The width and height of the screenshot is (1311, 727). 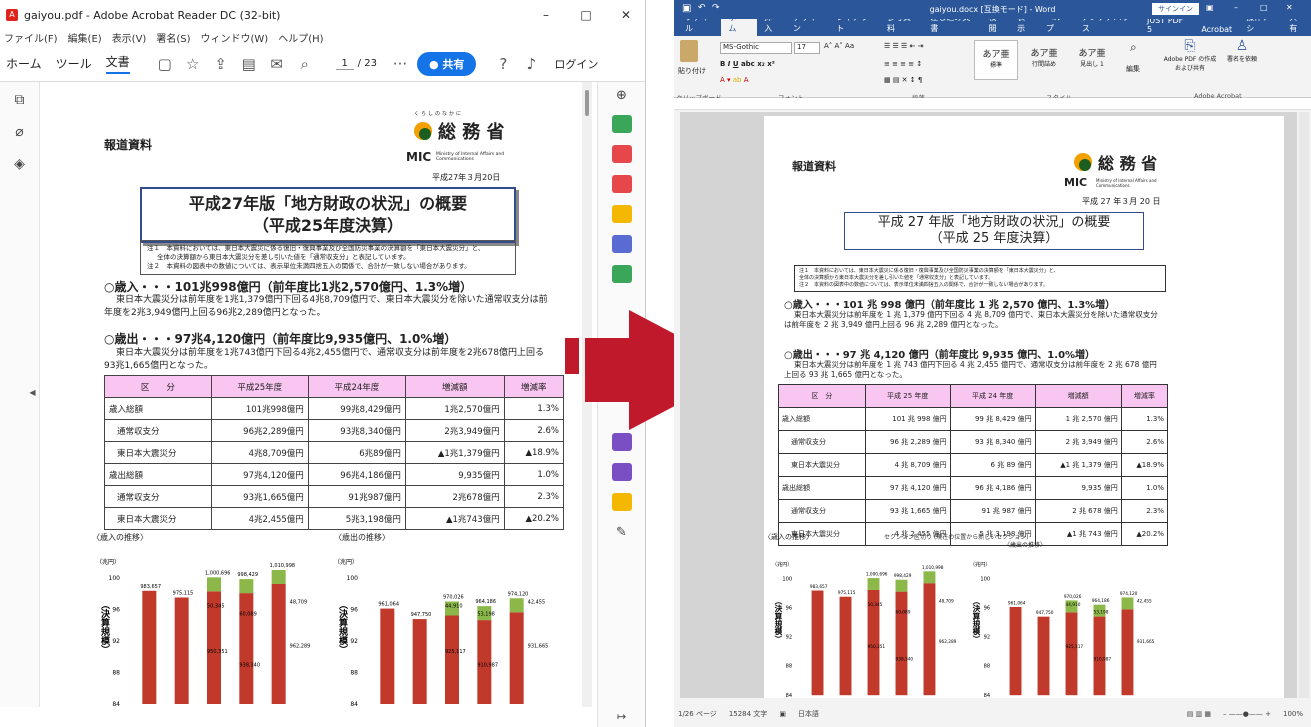 I want to click on acrobat-left-panel: ⧉ ⌀ ◈ ◀, so click(x=20, y=394).